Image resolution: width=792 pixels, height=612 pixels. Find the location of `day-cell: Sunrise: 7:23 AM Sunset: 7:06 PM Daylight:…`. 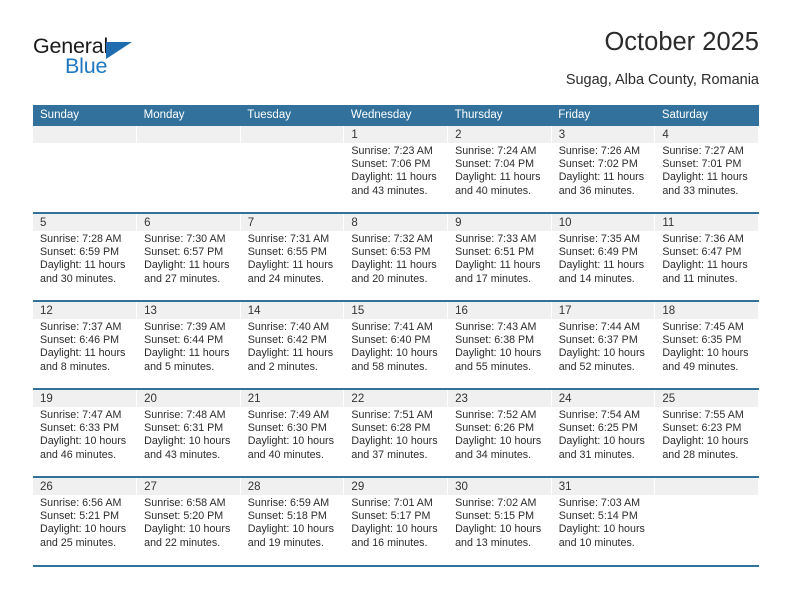

day-cell: Sunrise: 7:23 AM Sunset: 7:06 PM Daylight:… is located at coordinates (396, 178).